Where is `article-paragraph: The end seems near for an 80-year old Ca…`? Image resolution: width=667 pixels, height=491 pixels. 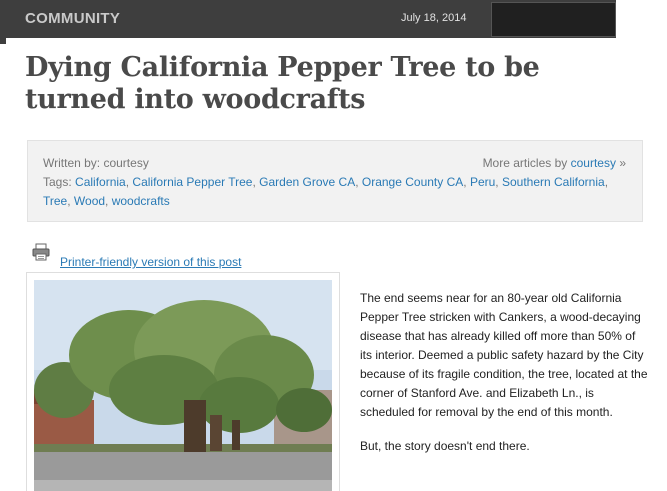 article-paragraph: The end seems near for an 80-year old Ca… is located at coordinates (504, 355).